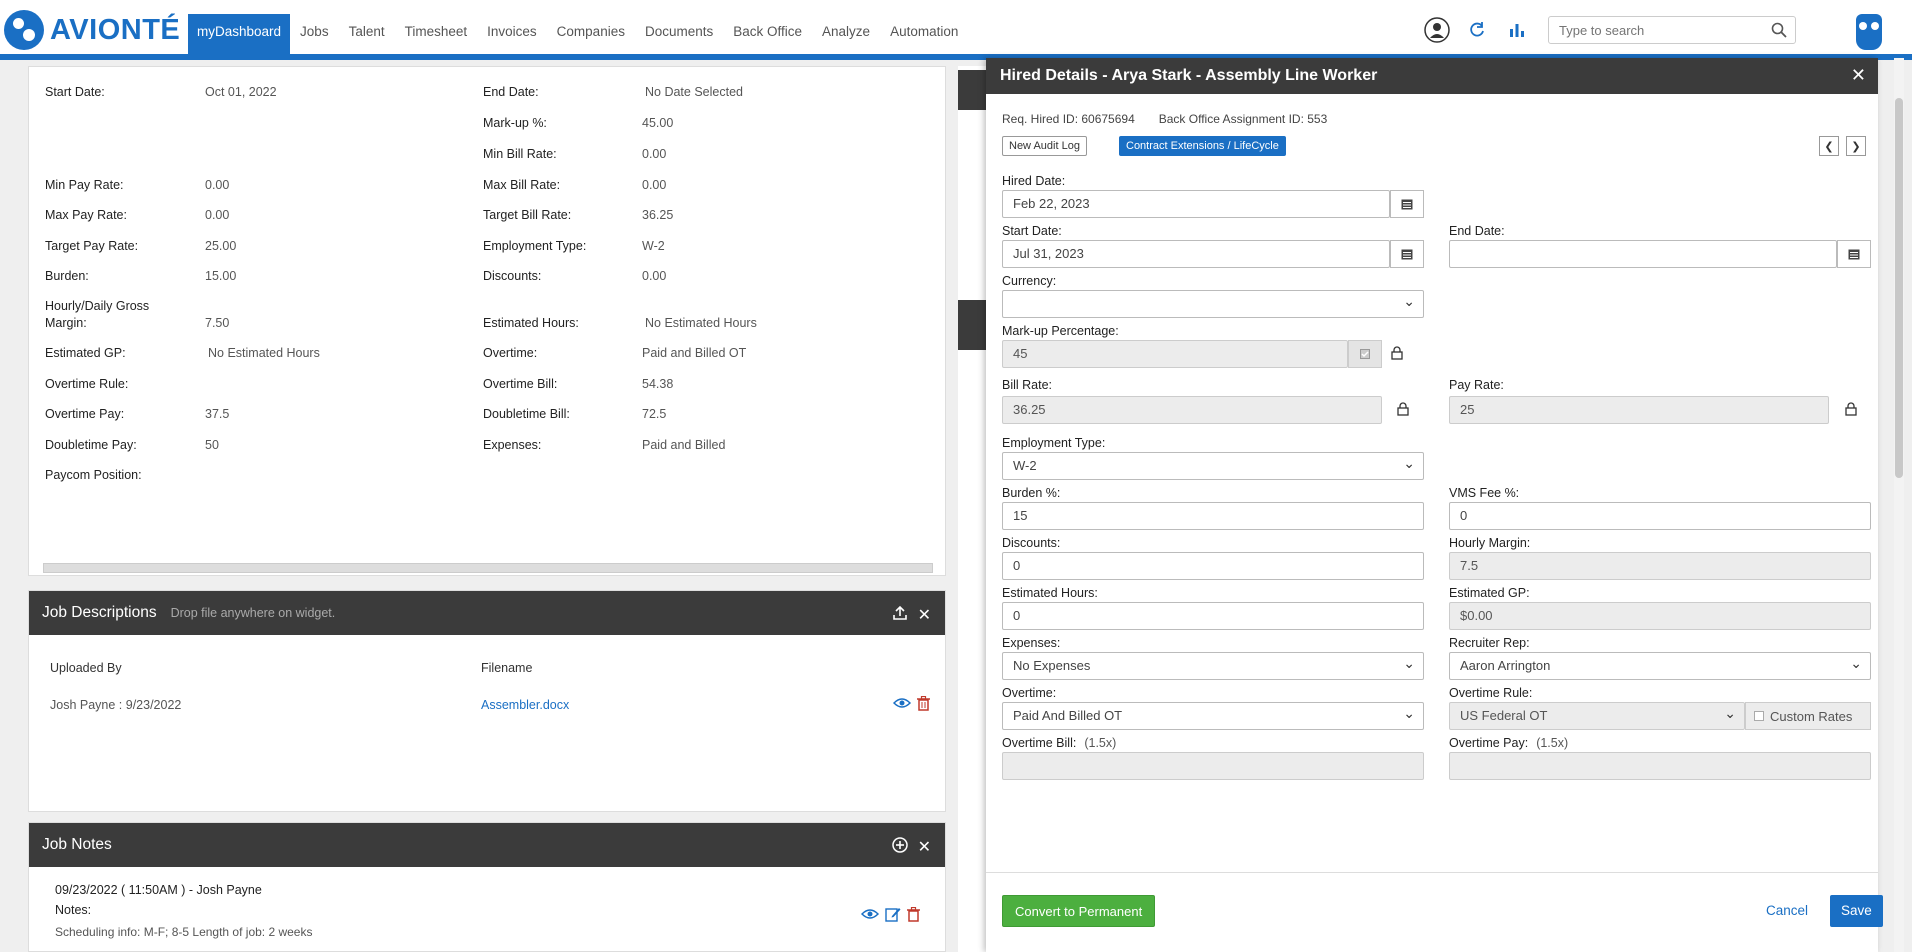 This screenshot has width=1912, height=952. What do you see at coordinates (522, 185) in the screenshot?
I see `field-label: Max Bill Rate:` at bounding box center [522, 185].